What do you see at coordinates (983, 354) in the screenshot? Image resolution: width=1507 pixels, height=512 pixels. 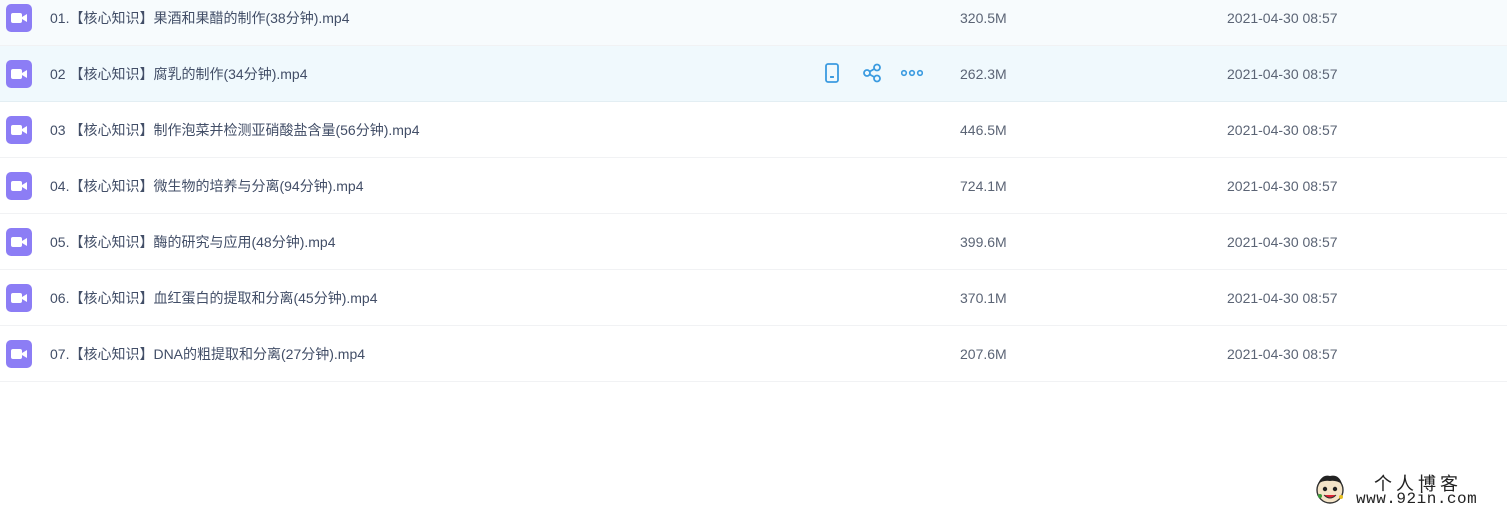 I see `file-size: 207.6M` at bounding box center [983, 354].